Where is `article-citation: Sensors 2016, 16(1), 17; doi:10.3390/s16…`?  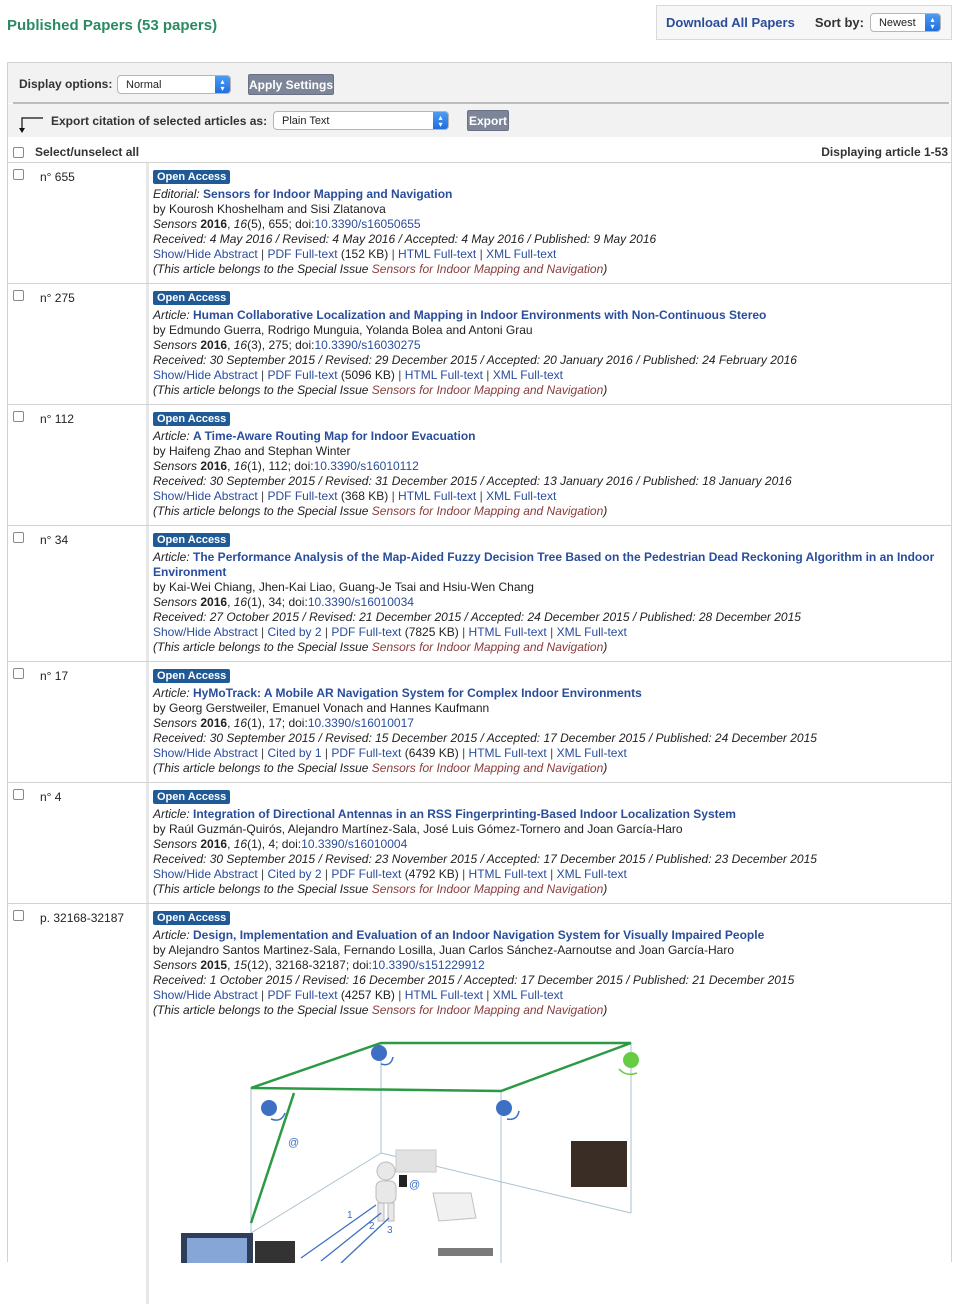
article-citation: Sensors 2016, 16(1), 17; doi:10.3390/s16… is located at coordinates (283, 723).